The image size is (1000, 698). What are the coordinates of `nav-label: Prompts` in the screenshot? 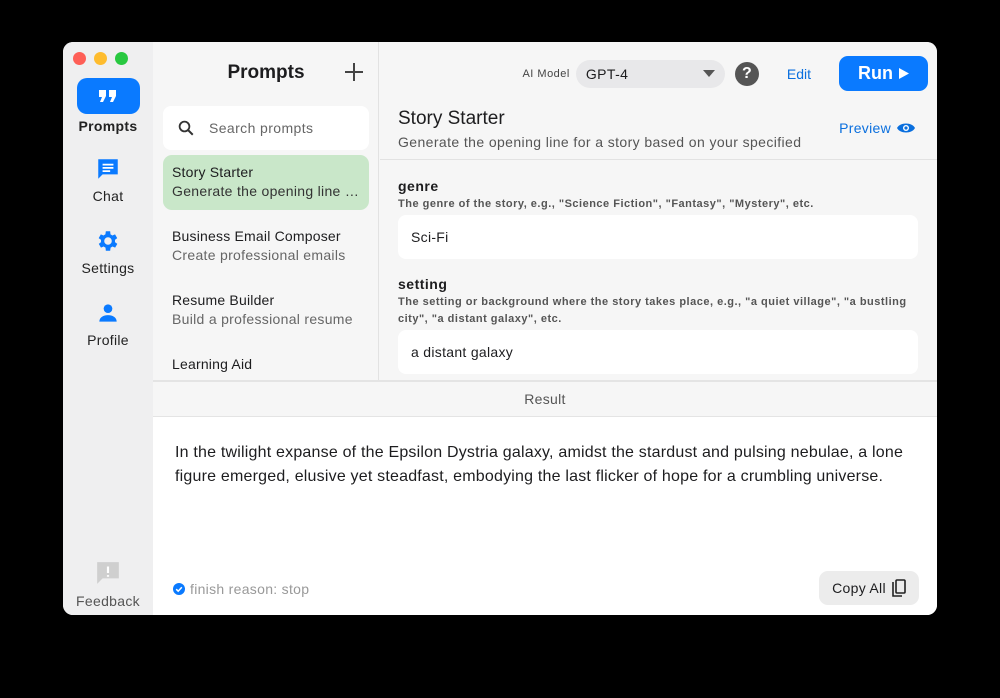 It's located at (108, 126).